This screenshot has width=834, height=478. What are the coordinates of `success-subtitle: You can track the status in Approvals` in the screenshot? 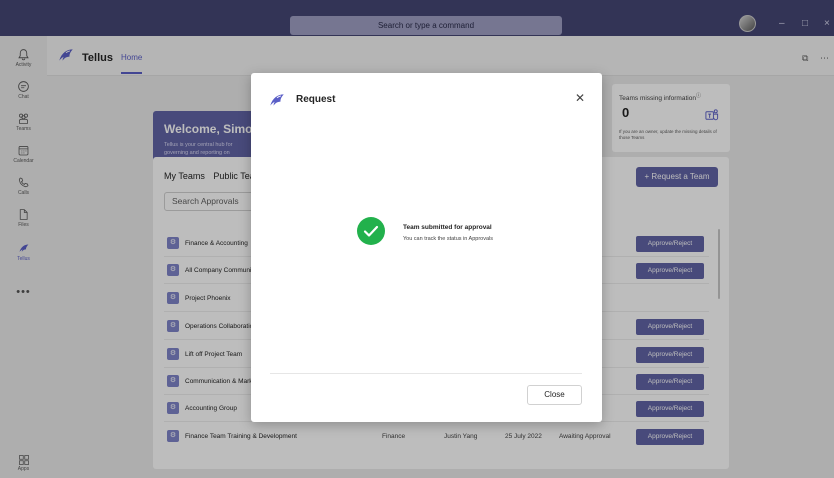 It's located at (448, 239).